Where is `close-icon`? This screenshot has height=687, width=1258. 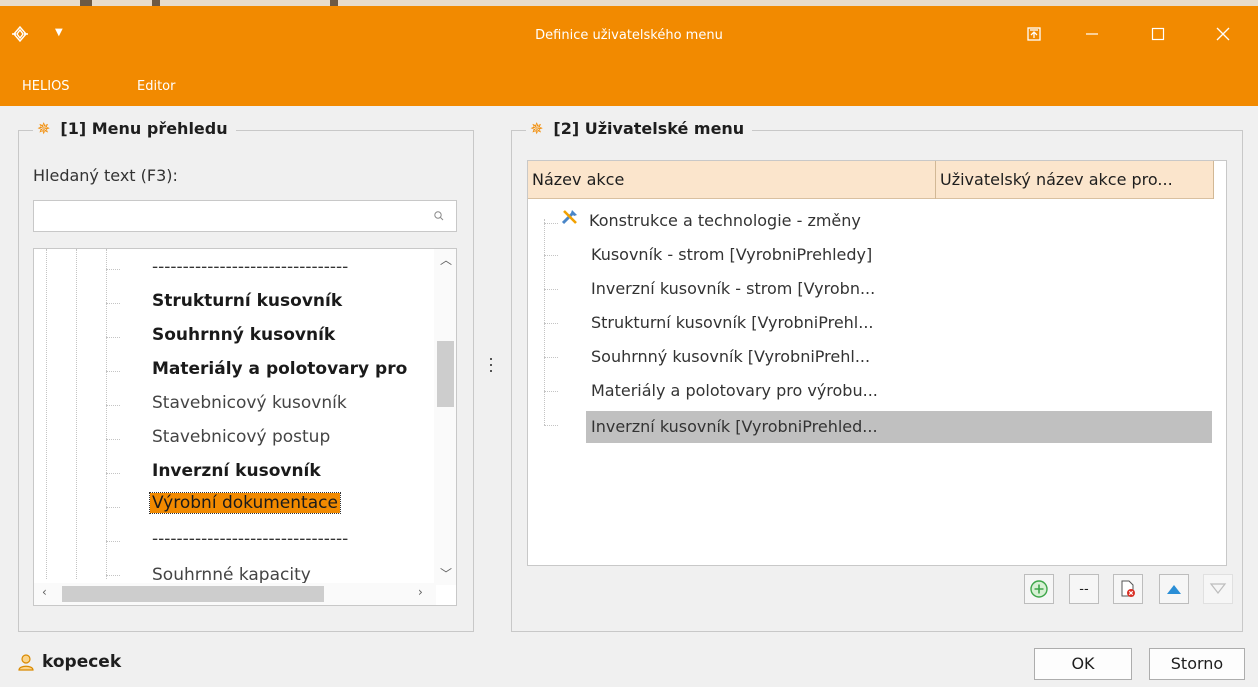 close-icon is located at coordinates (1223, 34).